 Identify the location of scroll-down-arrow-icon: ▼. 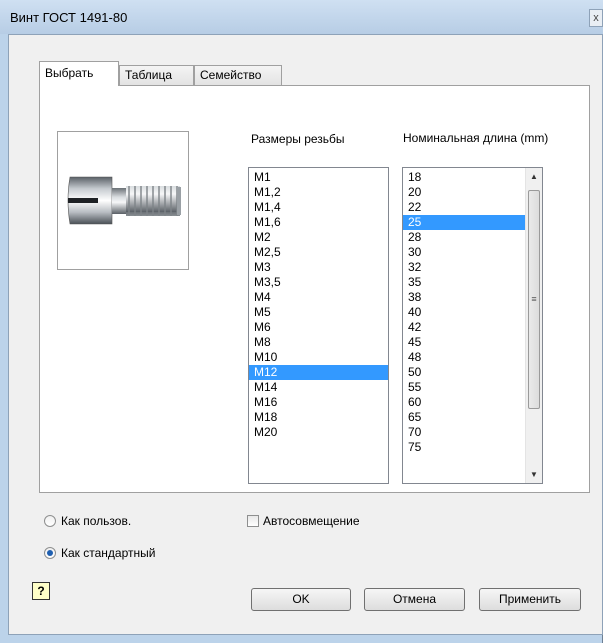
(534, 474).